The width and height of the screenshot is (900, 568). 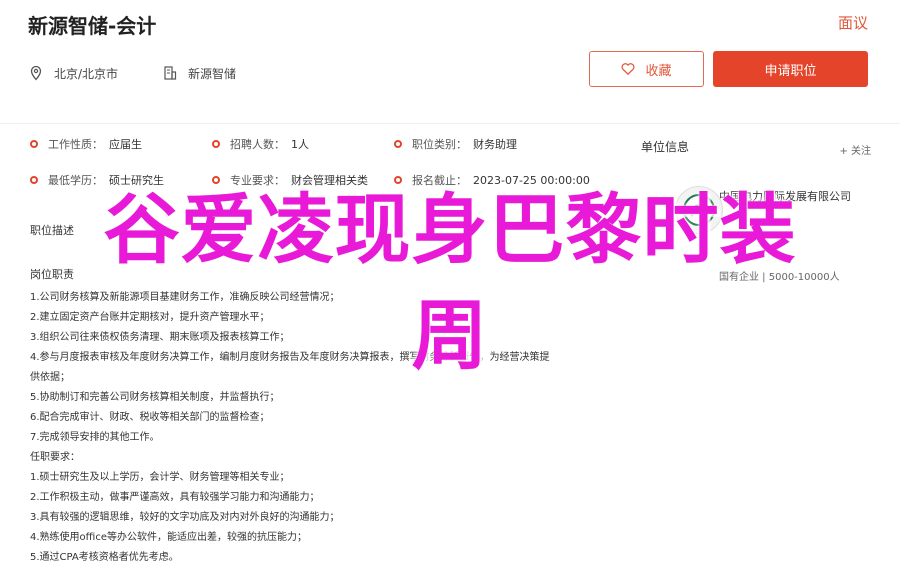 What do you see at coordinates (212, 73) in the screenshot?
I see `company-text: 新源智储` at bounding box center [212, 73].